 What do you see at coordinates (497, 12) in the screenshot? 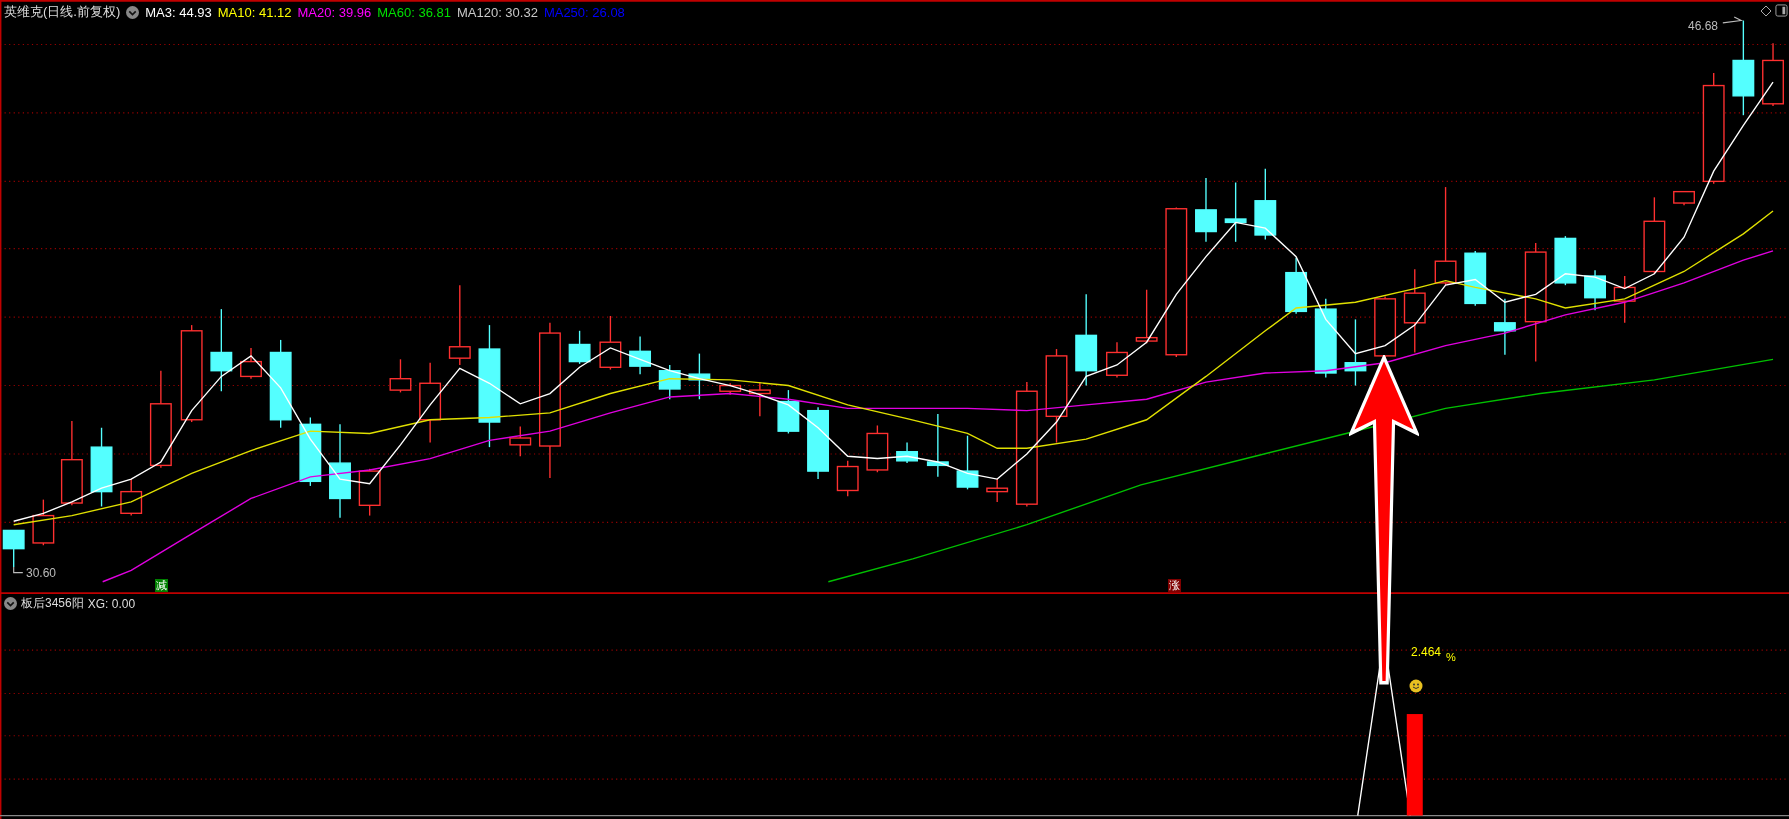
I see `indicator-value: MA120: 30.32` at bounding box center [497, 12].